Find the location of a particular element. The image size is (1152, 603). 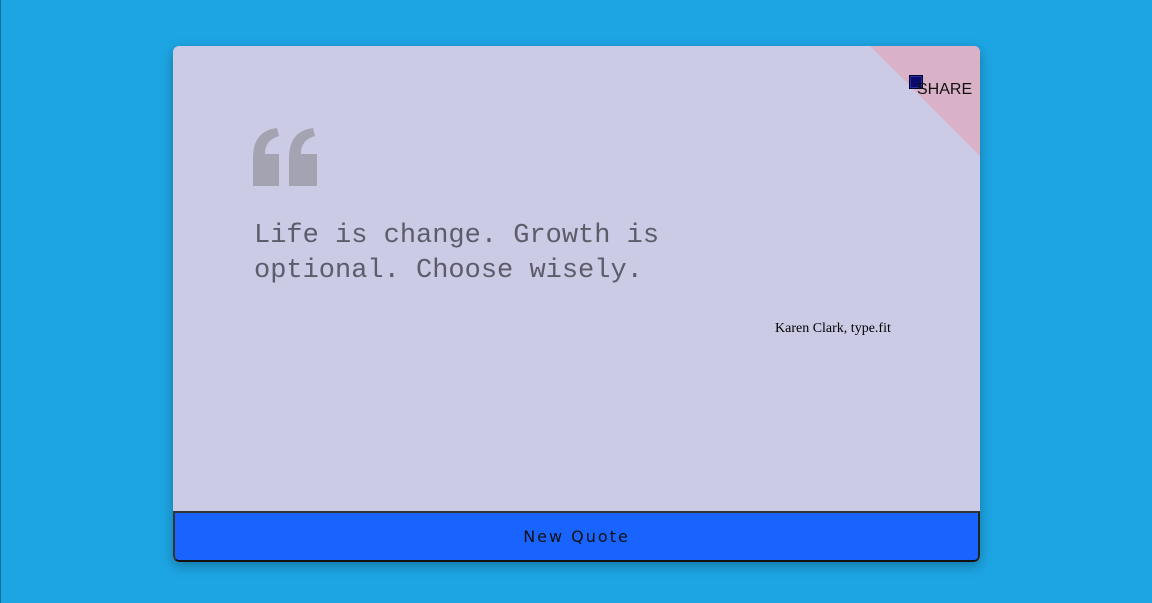

window-edge is located at coordinates (0, 301).